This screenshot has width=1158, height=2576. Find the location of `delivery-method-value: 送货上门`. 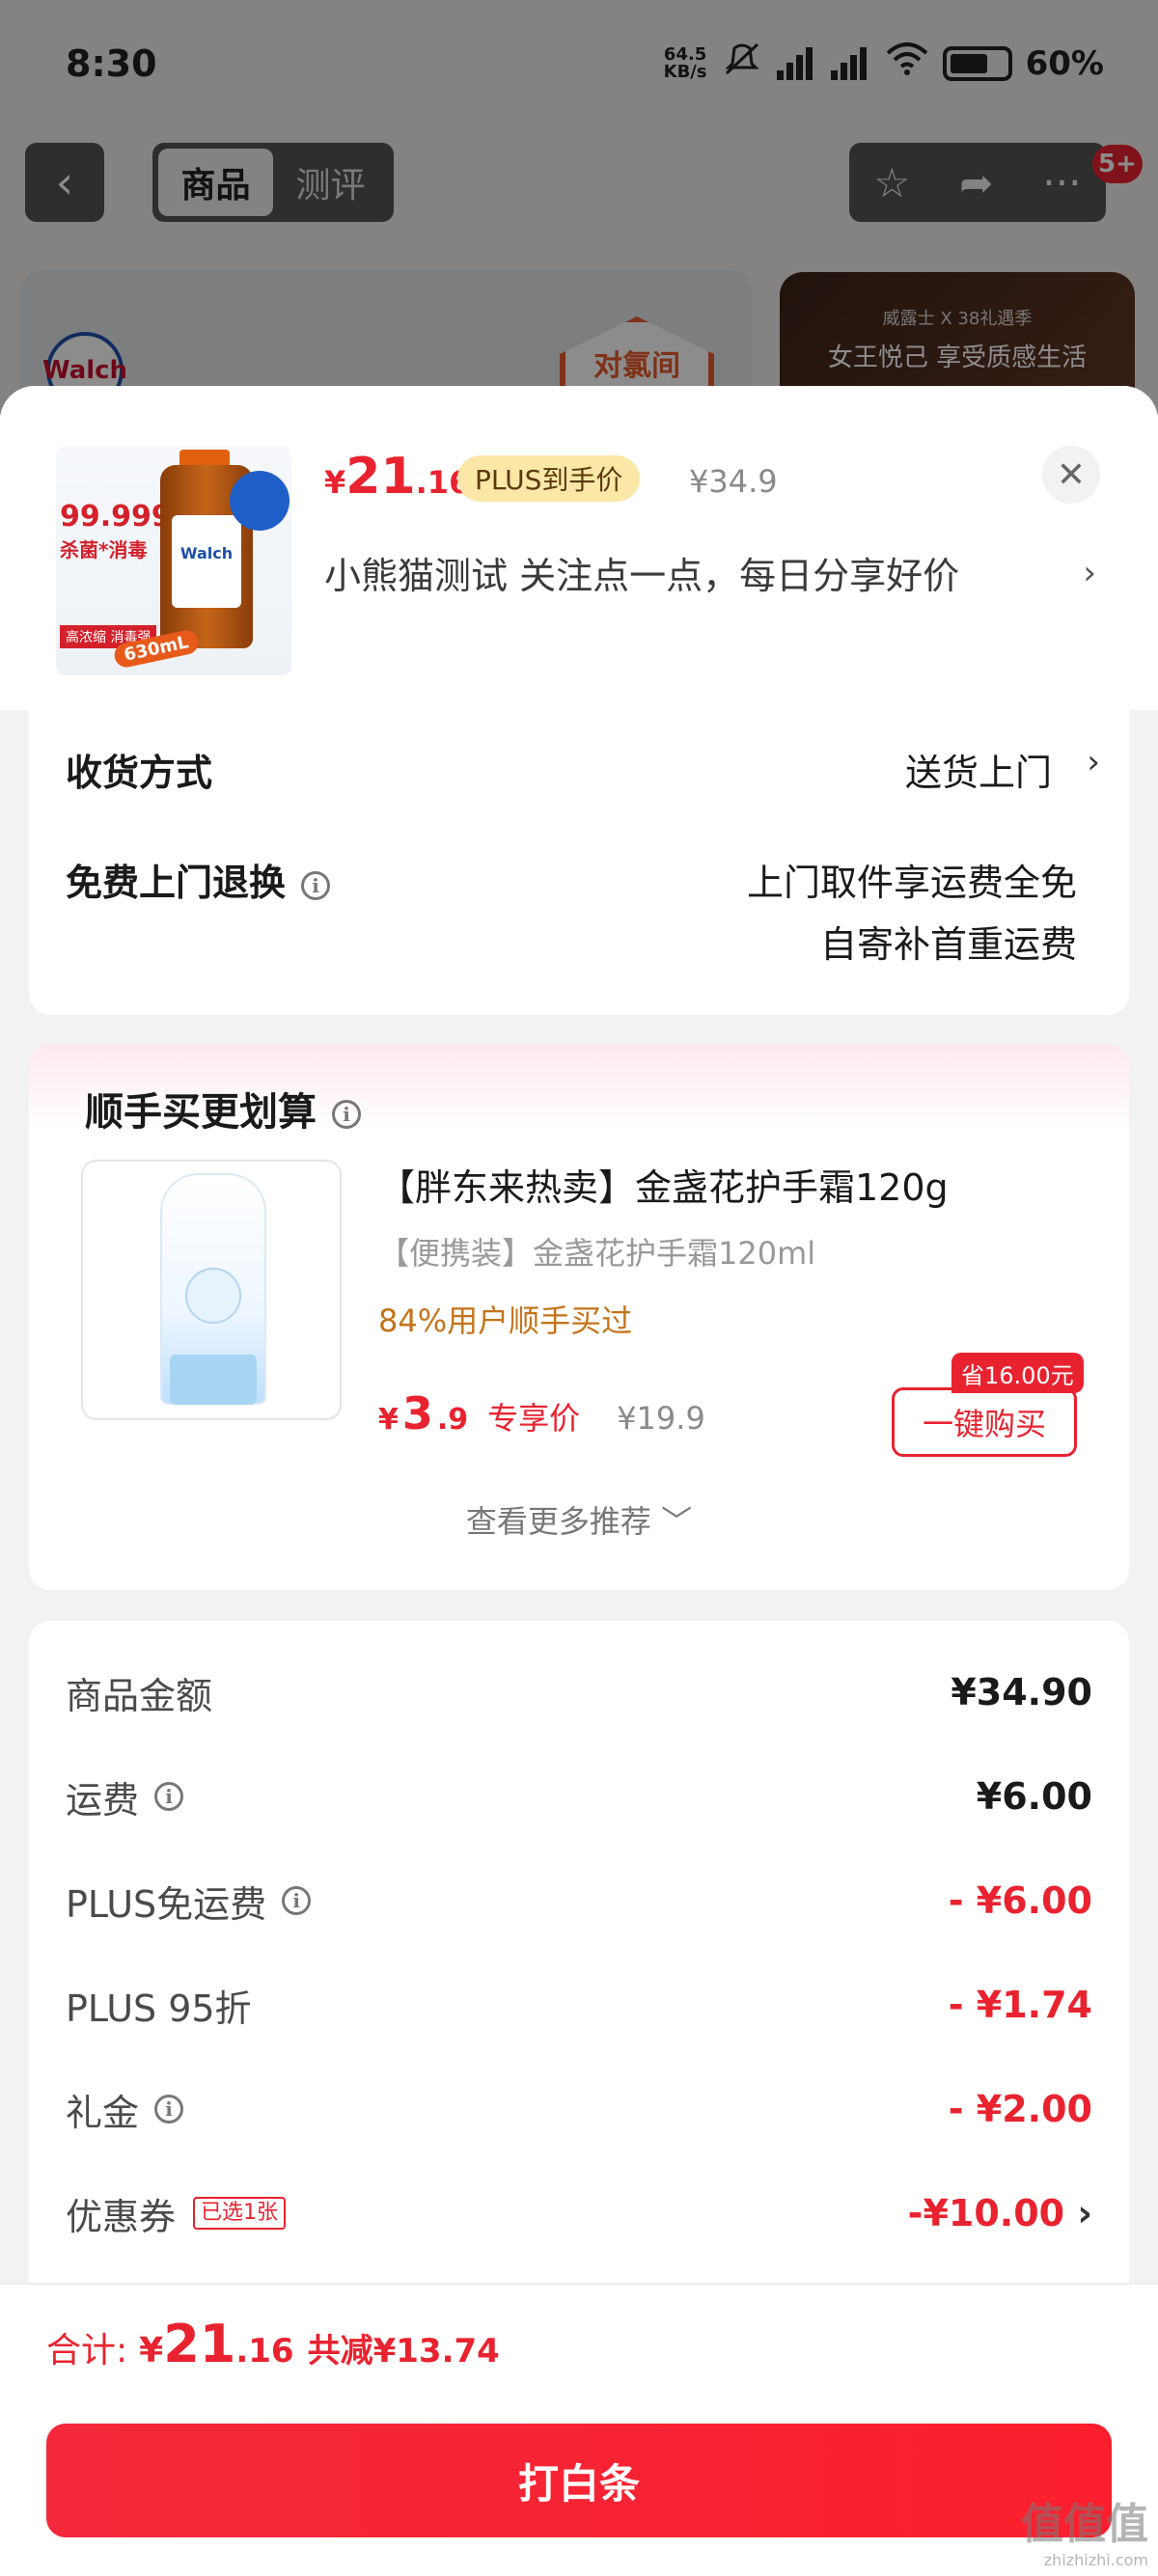

delivery-method-value: 送货上门 is located at coordinates (978, 770).